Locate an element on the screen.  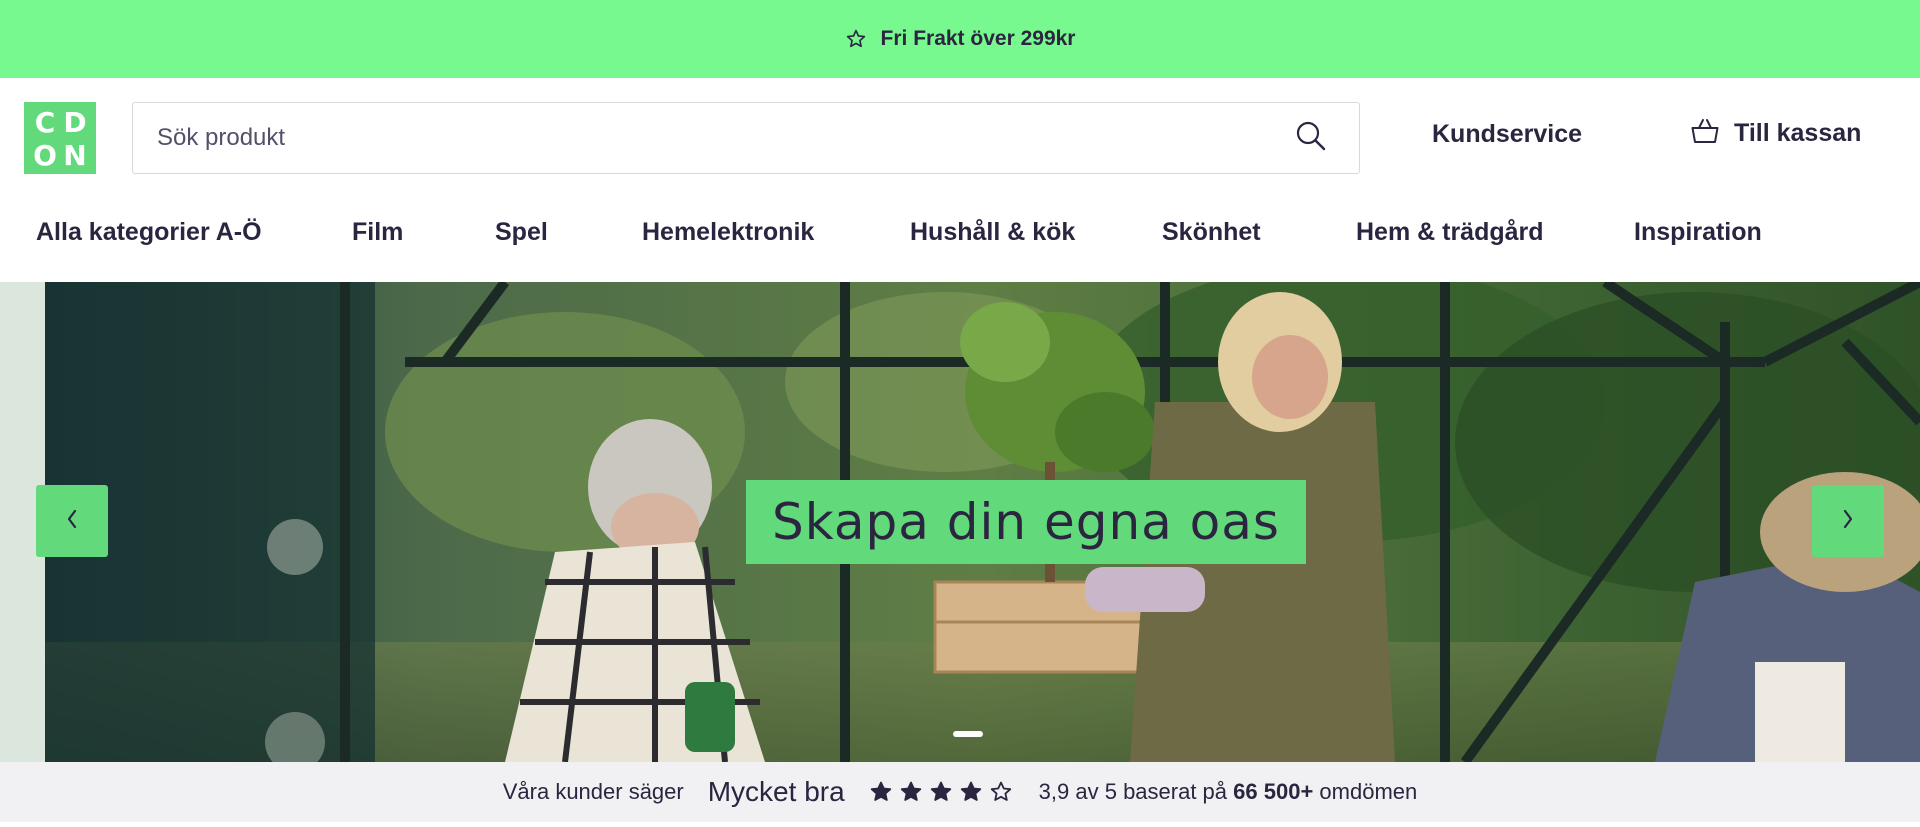
checkout-label: Till kassan is located at coordinates (1798, 133).